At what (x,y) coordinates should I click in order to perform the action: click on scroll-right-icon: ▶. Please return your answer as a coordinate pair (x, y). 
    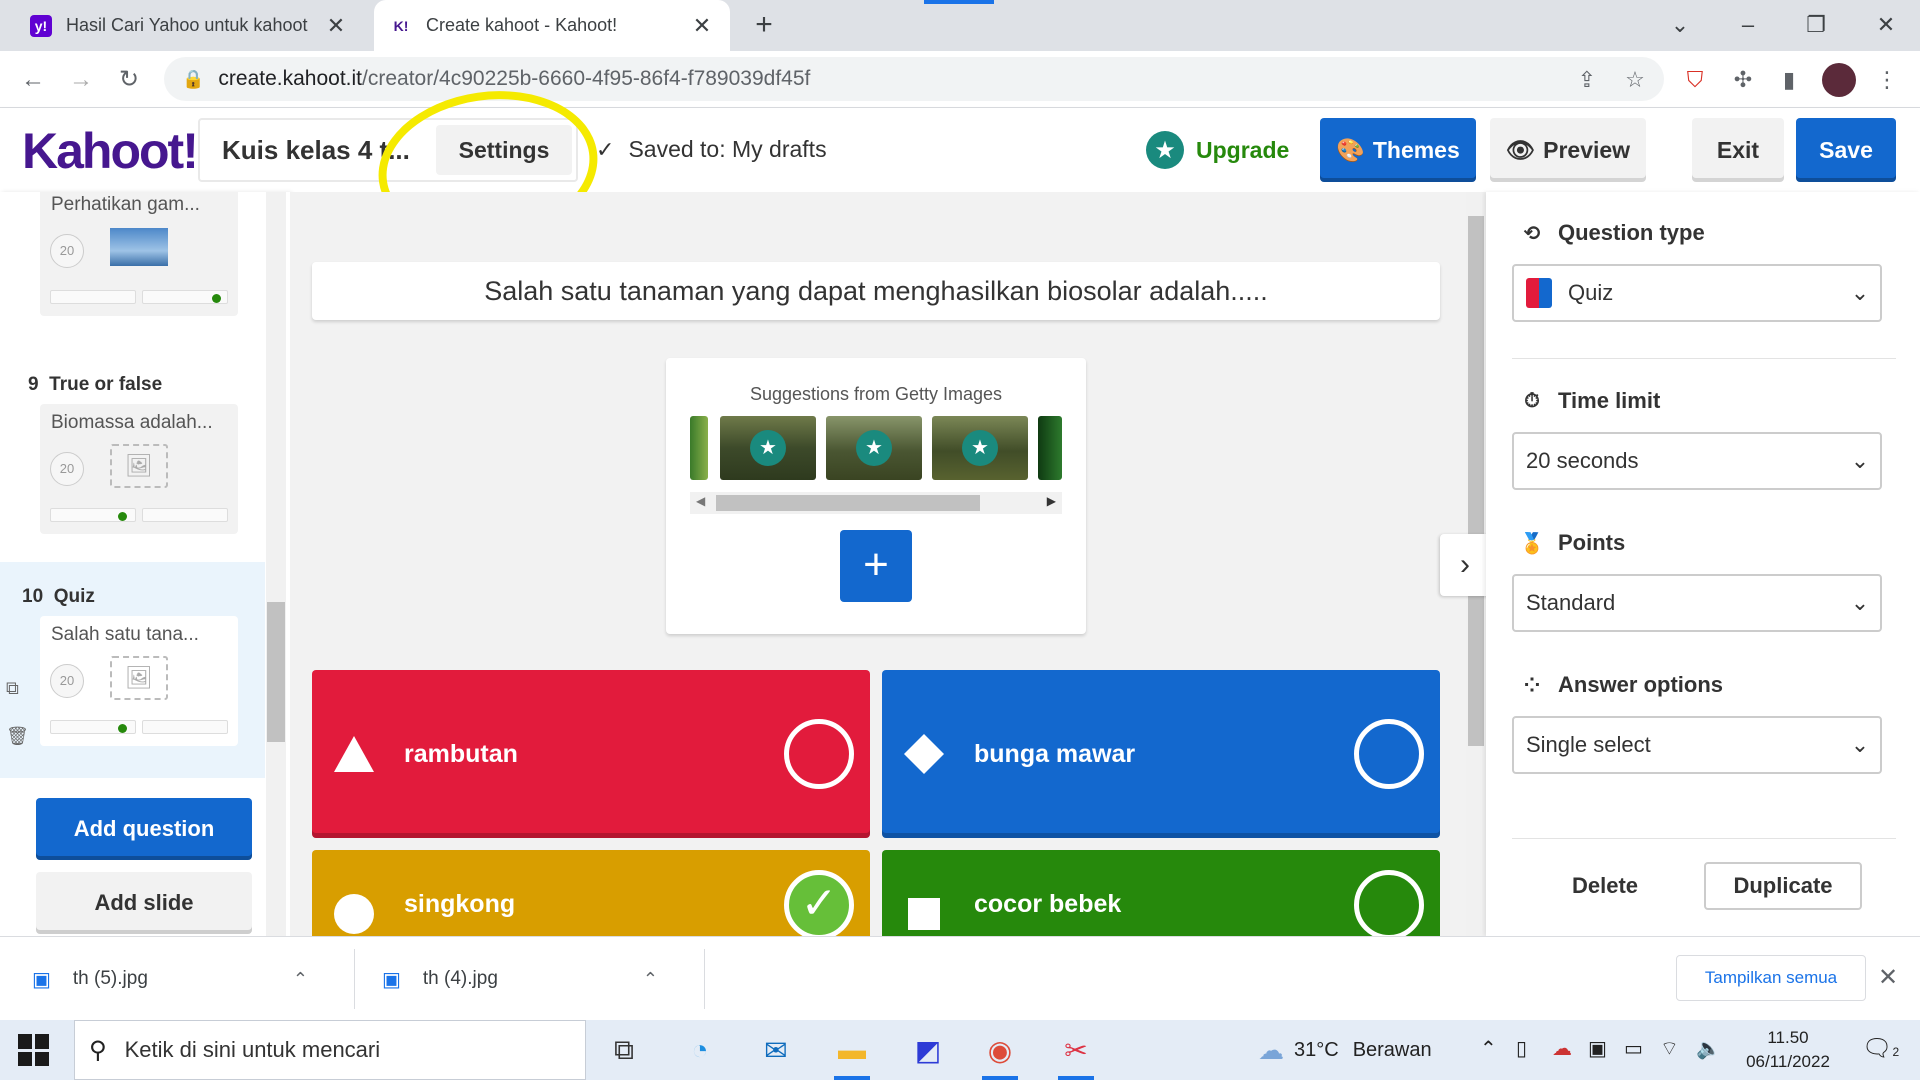
    Looking at the image, I should click on (1051, 501).